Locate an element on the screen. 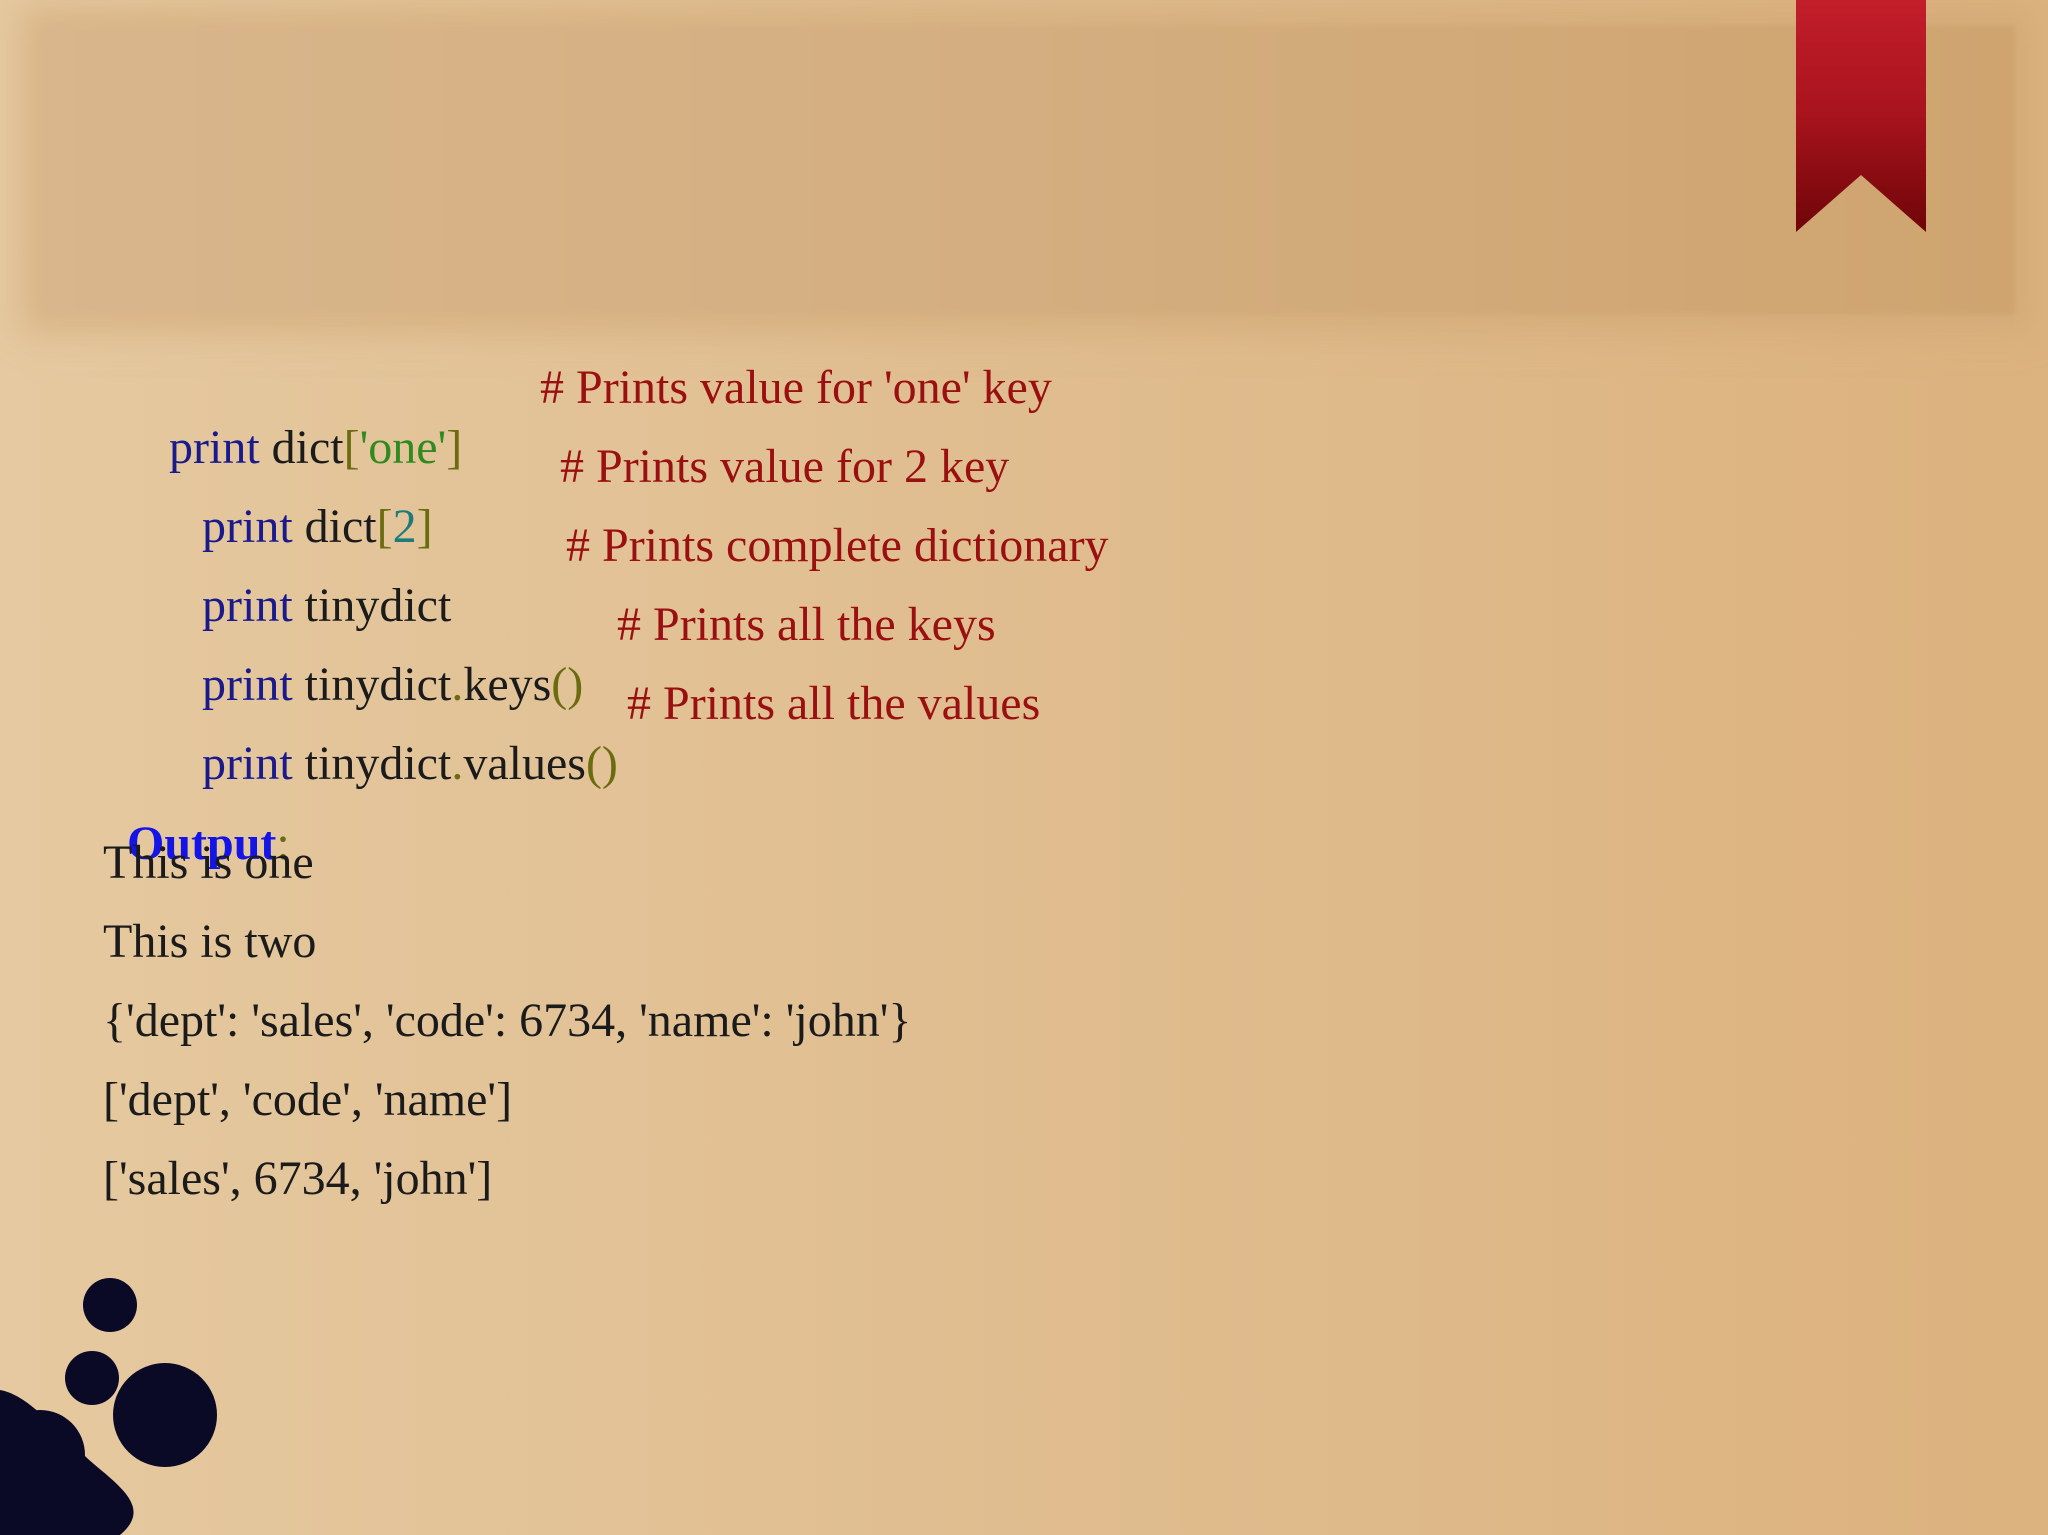 This screenshot has height=1535, width=2048. output-line-2: This is two is located at coordinates (210, 941).